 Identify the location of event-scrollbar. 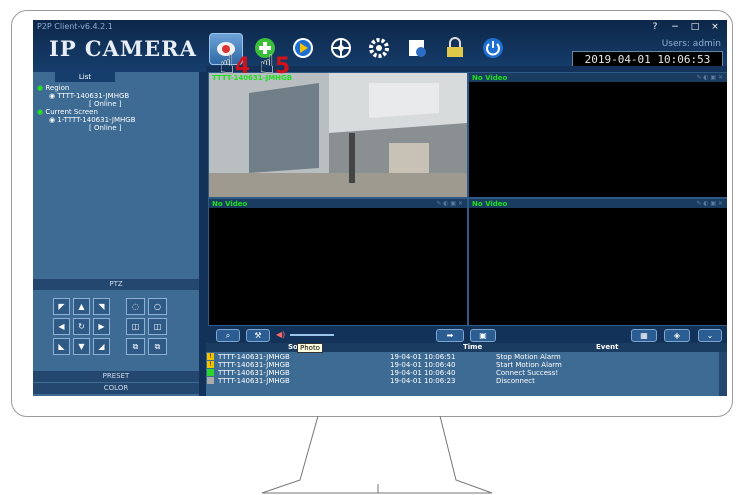
(723, 374).